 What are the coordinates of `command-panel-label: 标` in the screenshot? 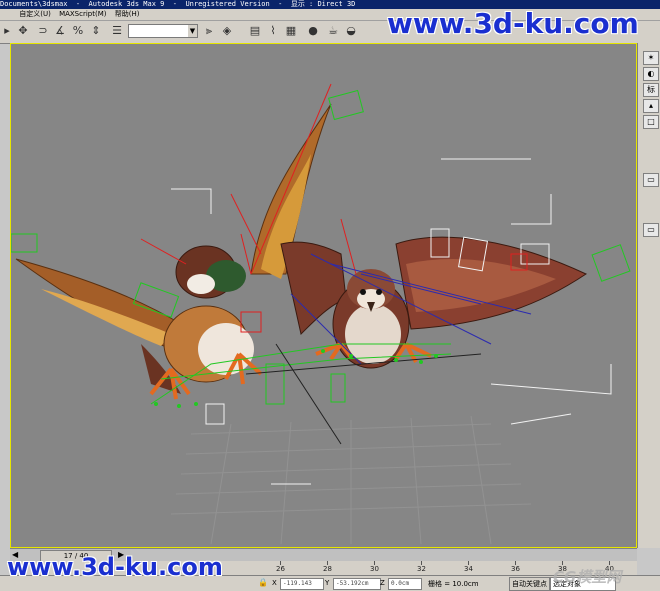 It's located at (651, 90).